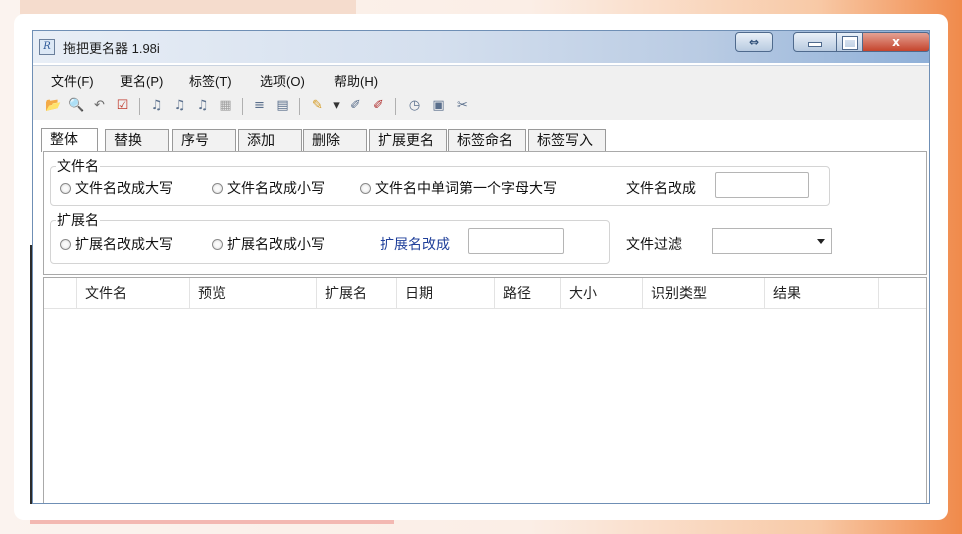 This screenshot has width=962, height=534. I want to click on open-folder-icon: 📂, so click(53, 105).